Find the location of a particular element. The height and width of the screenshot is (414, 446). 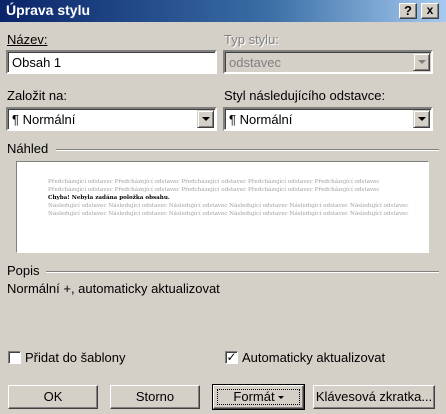

based-on-select: ¶ Normální is located at coordinates (111, 119).